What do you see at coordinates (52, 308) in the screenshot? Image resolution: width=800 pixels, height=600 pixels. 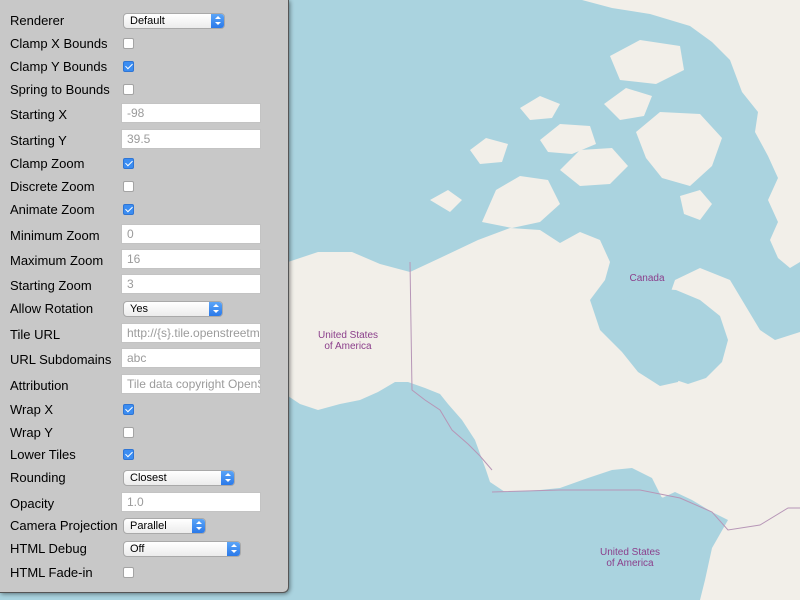 I see `allow-rotation-label: Allow Rotation` at bounding box center [52, 308].